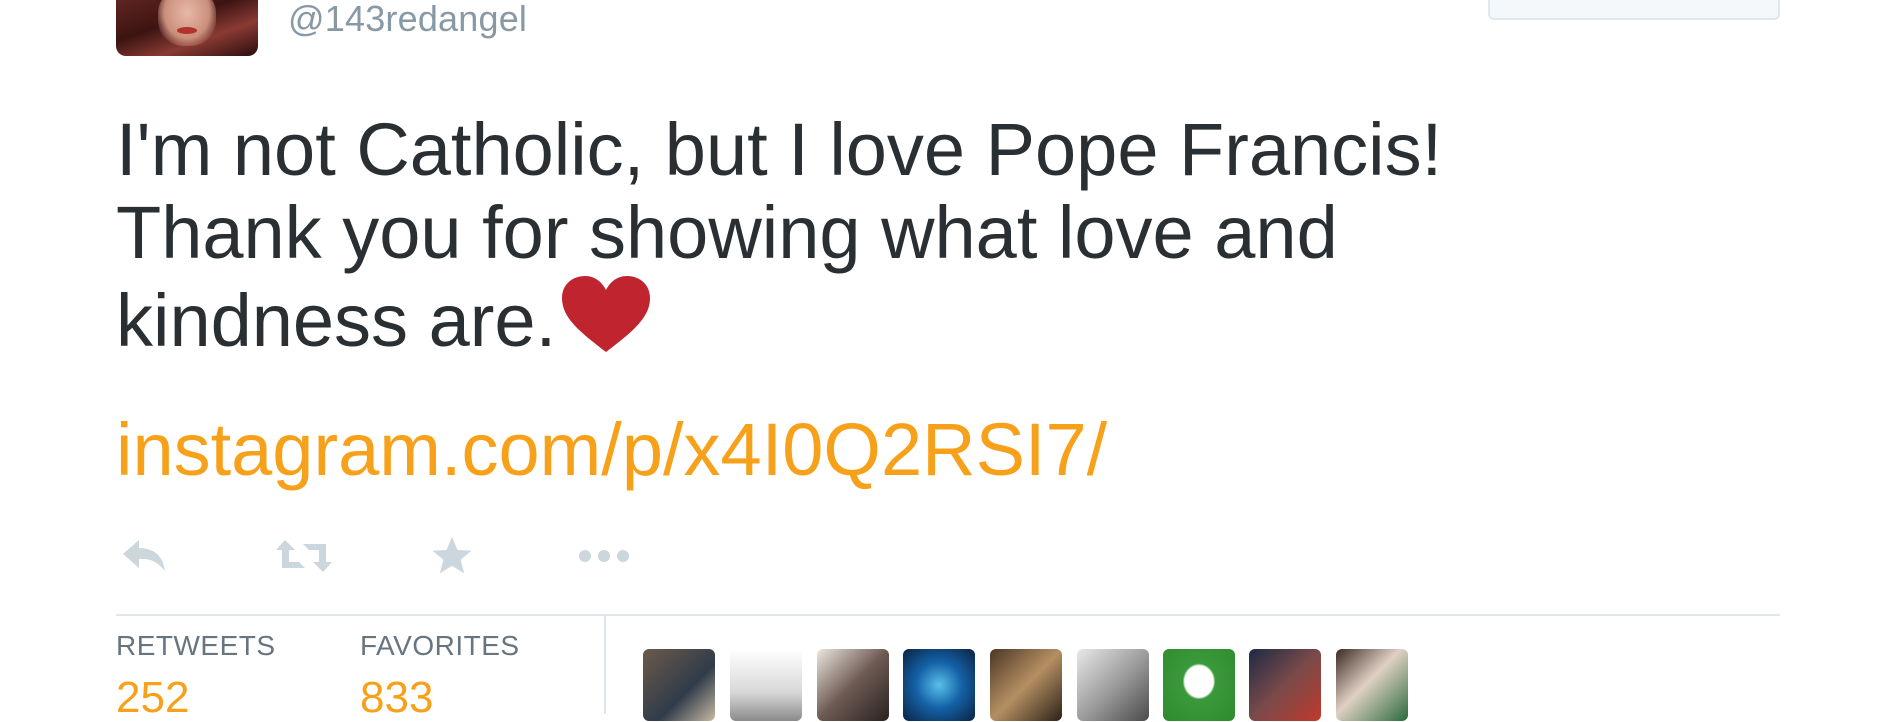  What do you see at coordinates (153, 697) in the screenshot?
I see `retweets-count: 252` at bounding box center [153, 697].